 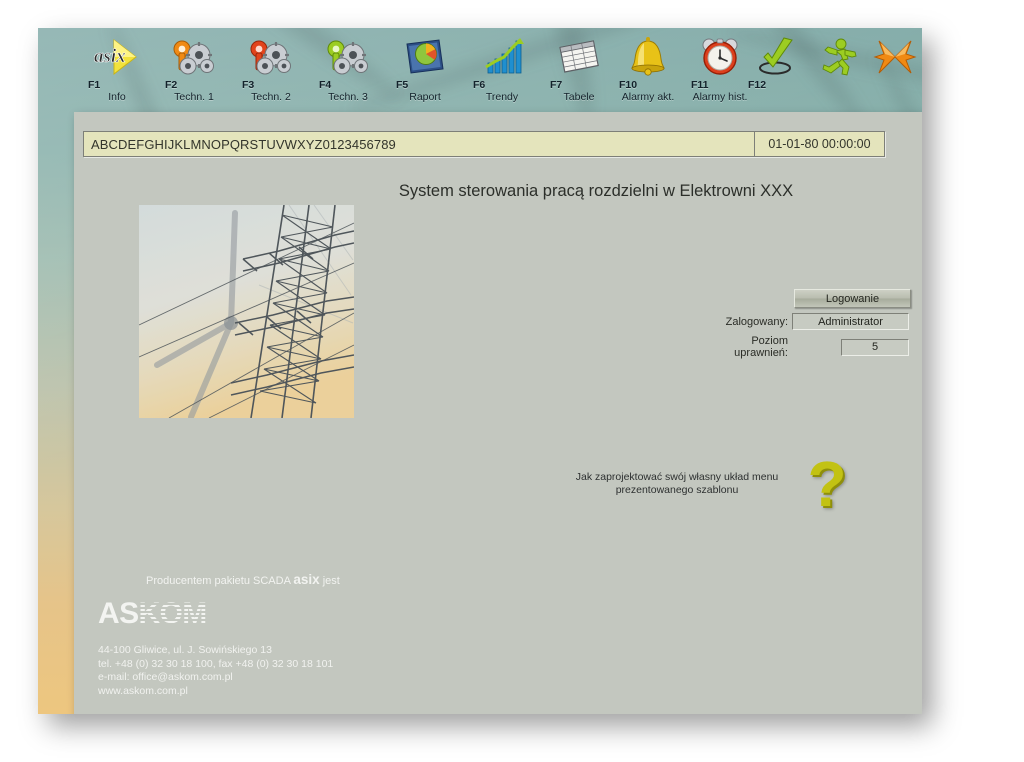 I want to click on askom-logo-as: AS, so click(x=118, y=613).